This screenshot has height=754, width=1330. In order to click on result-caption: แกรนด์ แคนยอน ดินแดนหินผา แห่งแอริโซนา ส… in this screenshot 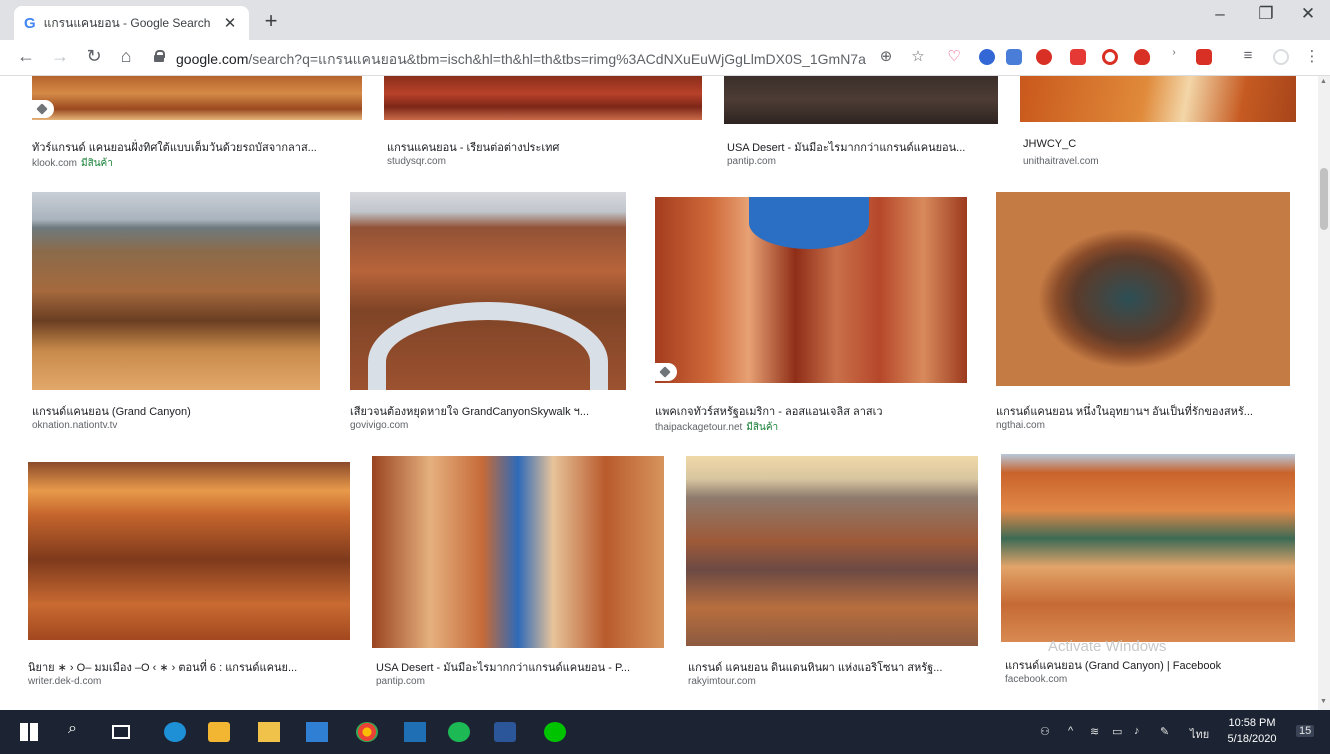, I will do `click(833, 667)`.